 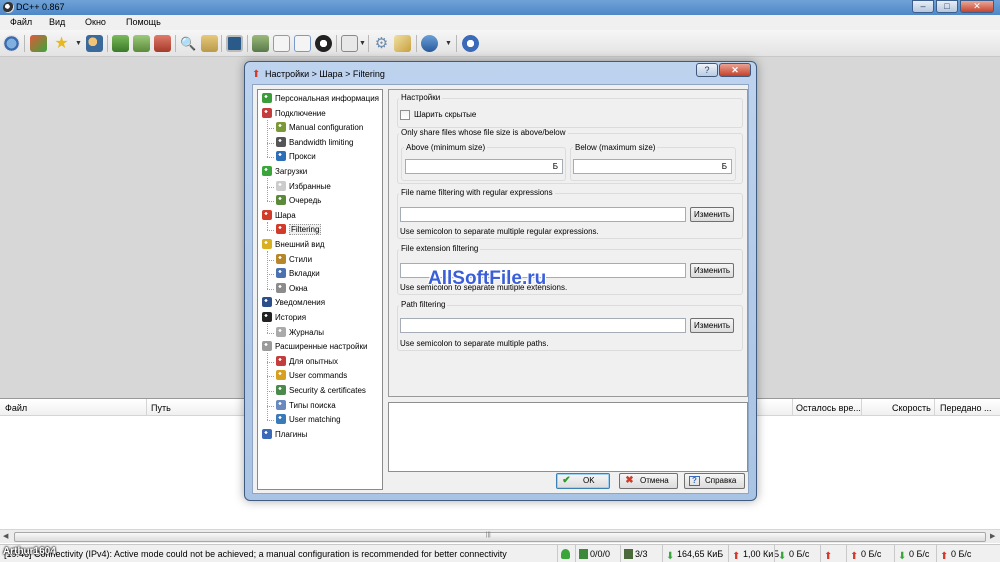 I want to click on tree-item: Для опытных, so click(x=307, y=362).